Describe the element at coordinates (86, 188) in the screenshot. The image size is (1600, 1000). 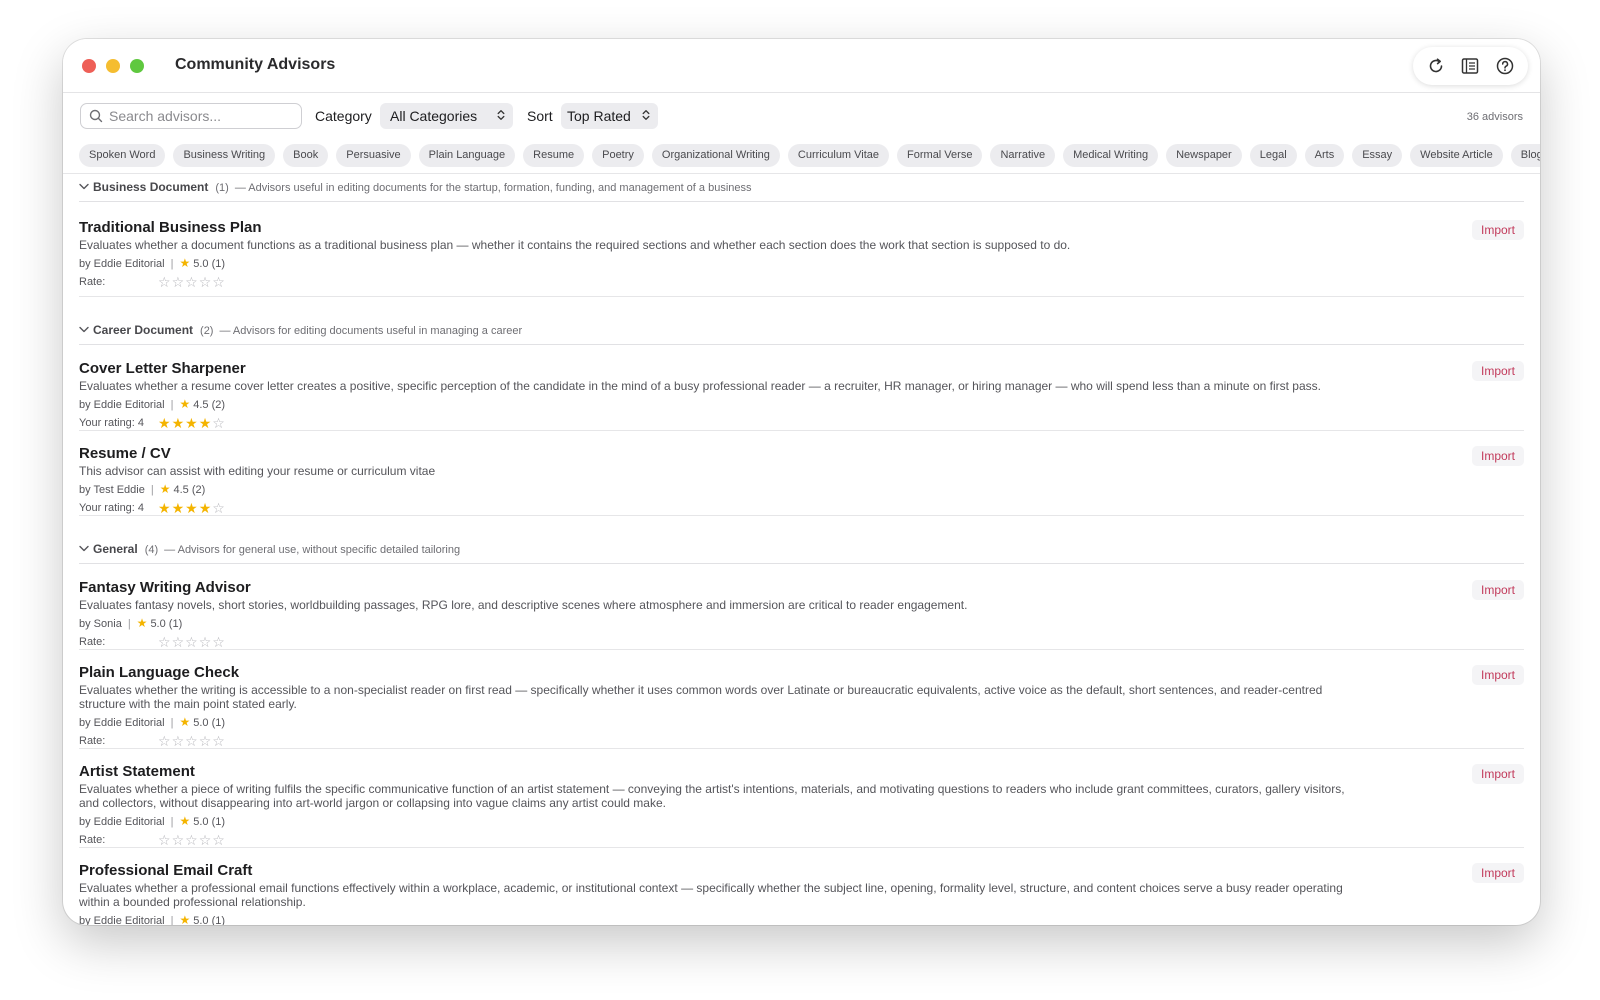
I see `chevron-down-icon` at that location.